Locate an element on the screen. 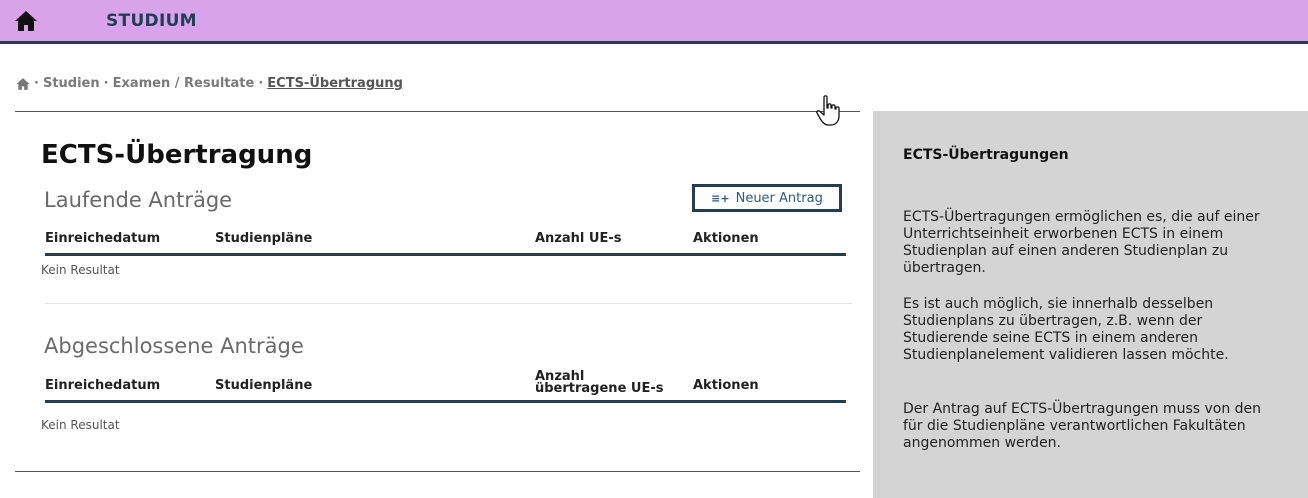 Image resolution: width=1308 pixels, height=498 pixels. col-anzahl-ue: Anzahl UE-s is located at coordinates (578, 238).